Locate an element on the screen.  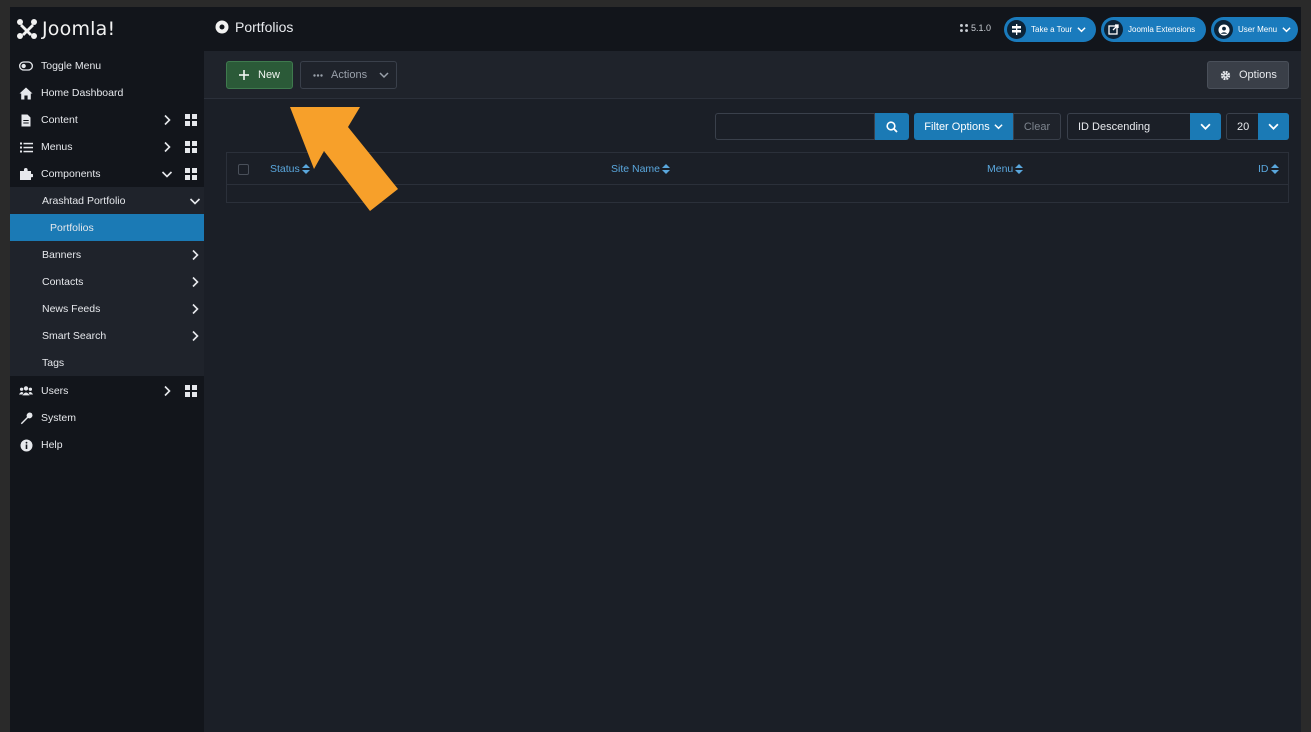
column-header-id: ID is located at coordinates (1268, 169).